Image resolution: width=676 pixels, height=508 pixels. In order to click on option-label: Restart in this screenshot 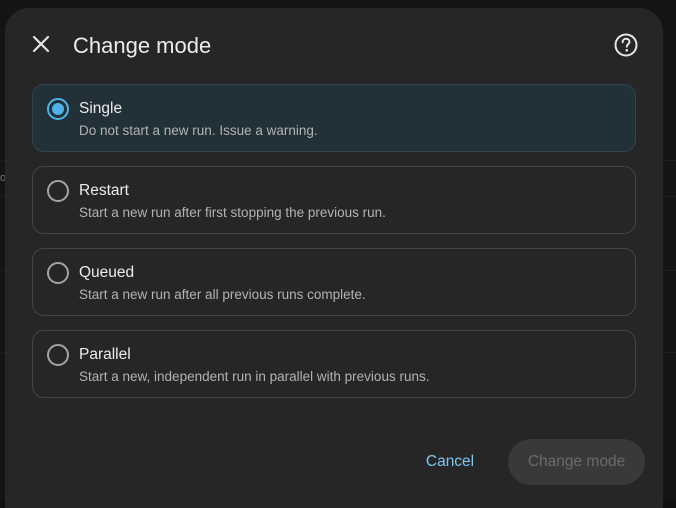, I will do `click(104, 190)`.